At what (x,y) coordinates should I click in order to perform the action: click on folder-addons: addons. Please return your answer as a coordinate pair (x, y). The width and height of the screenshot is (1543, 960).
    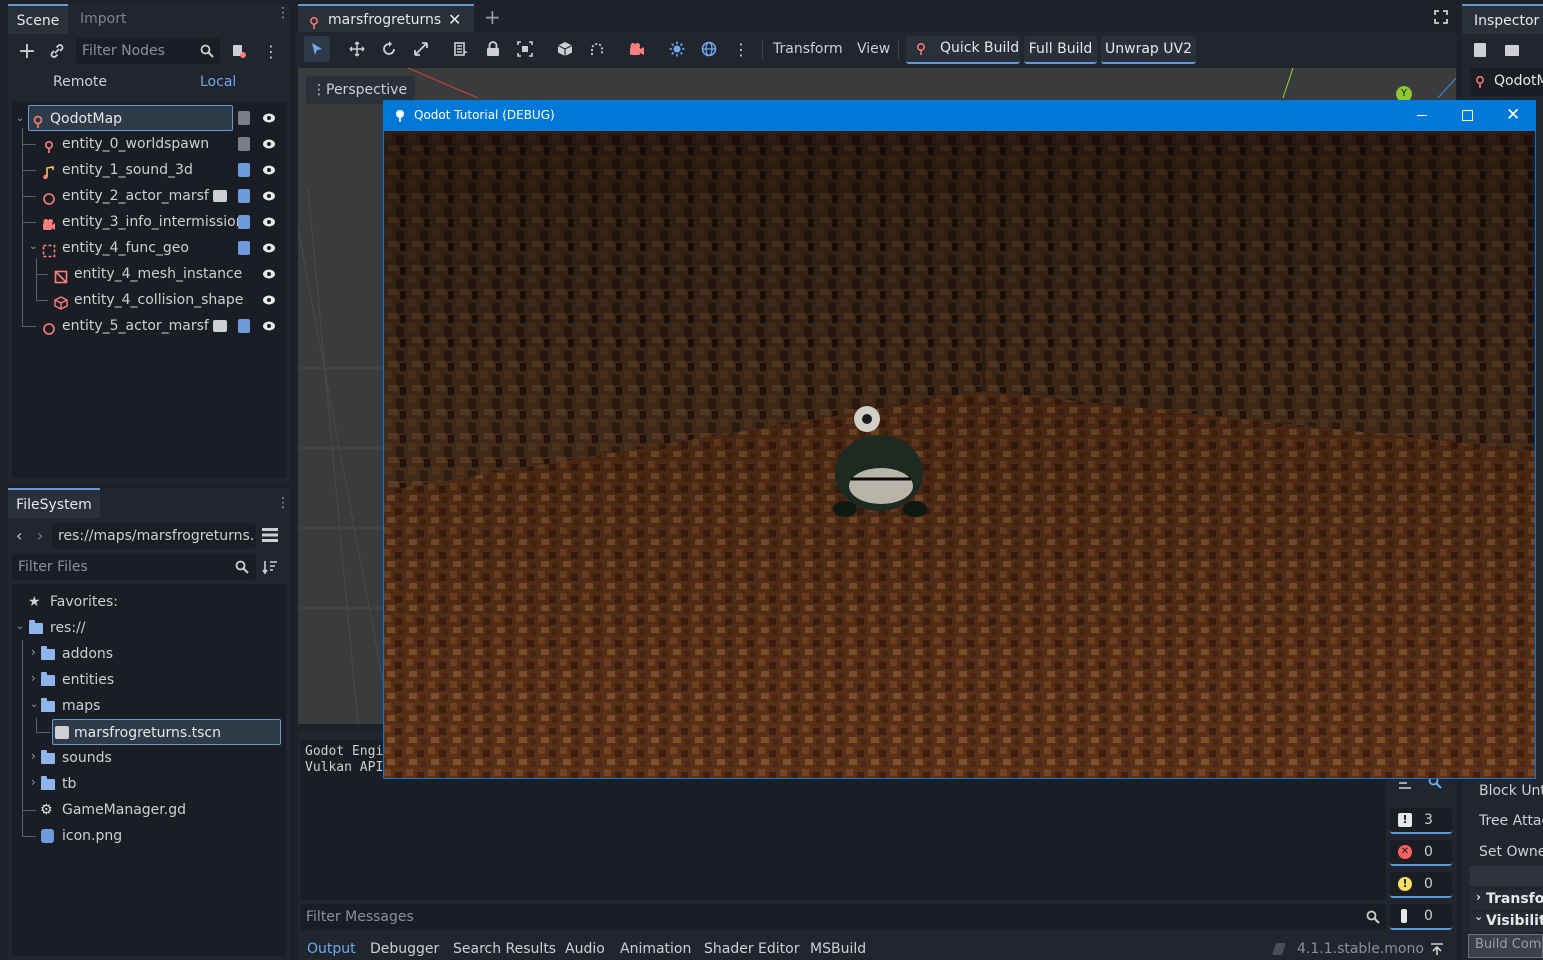
    Looking at the image, I should click on (140, 654).